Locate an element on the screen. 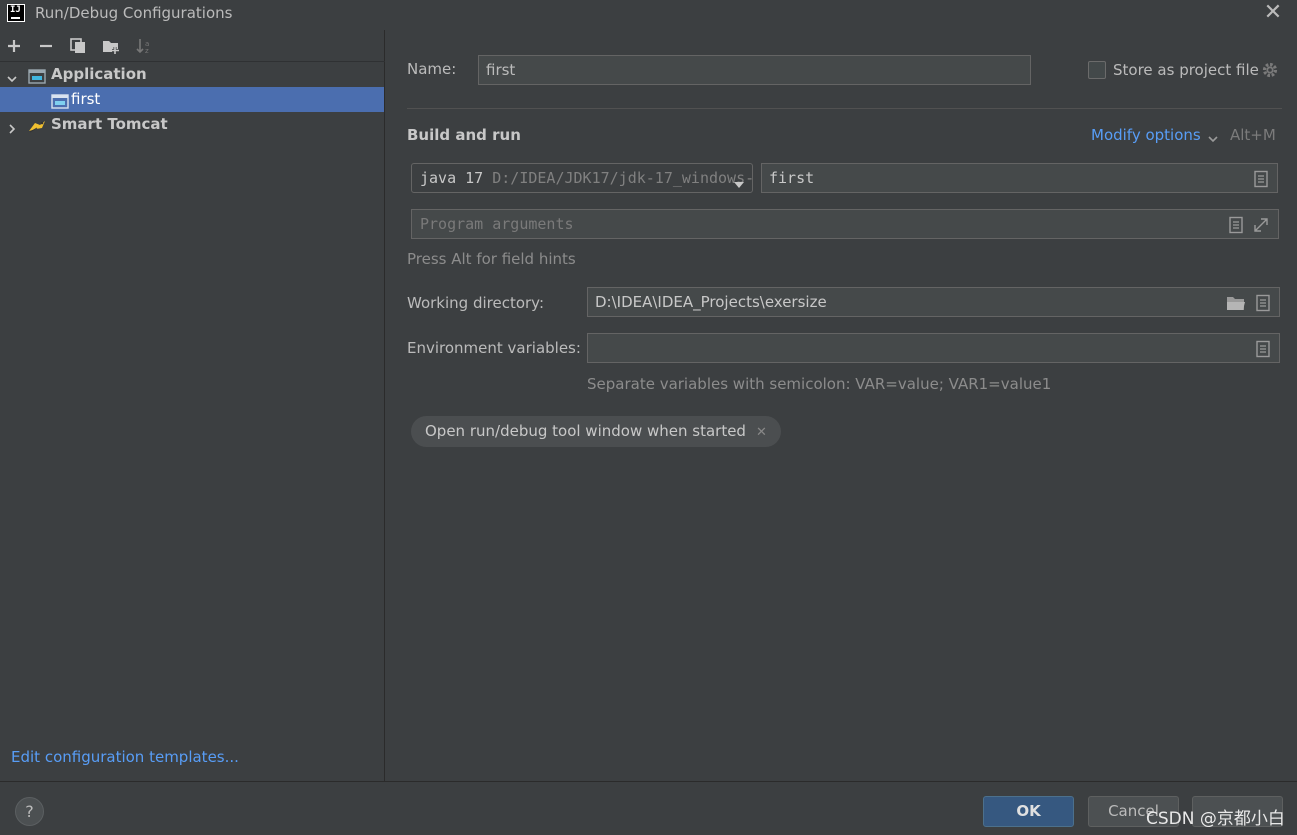 This screenshot has height=835, width=1297. store-as-project-file-checkbox is located at coordinates (1097, 70).